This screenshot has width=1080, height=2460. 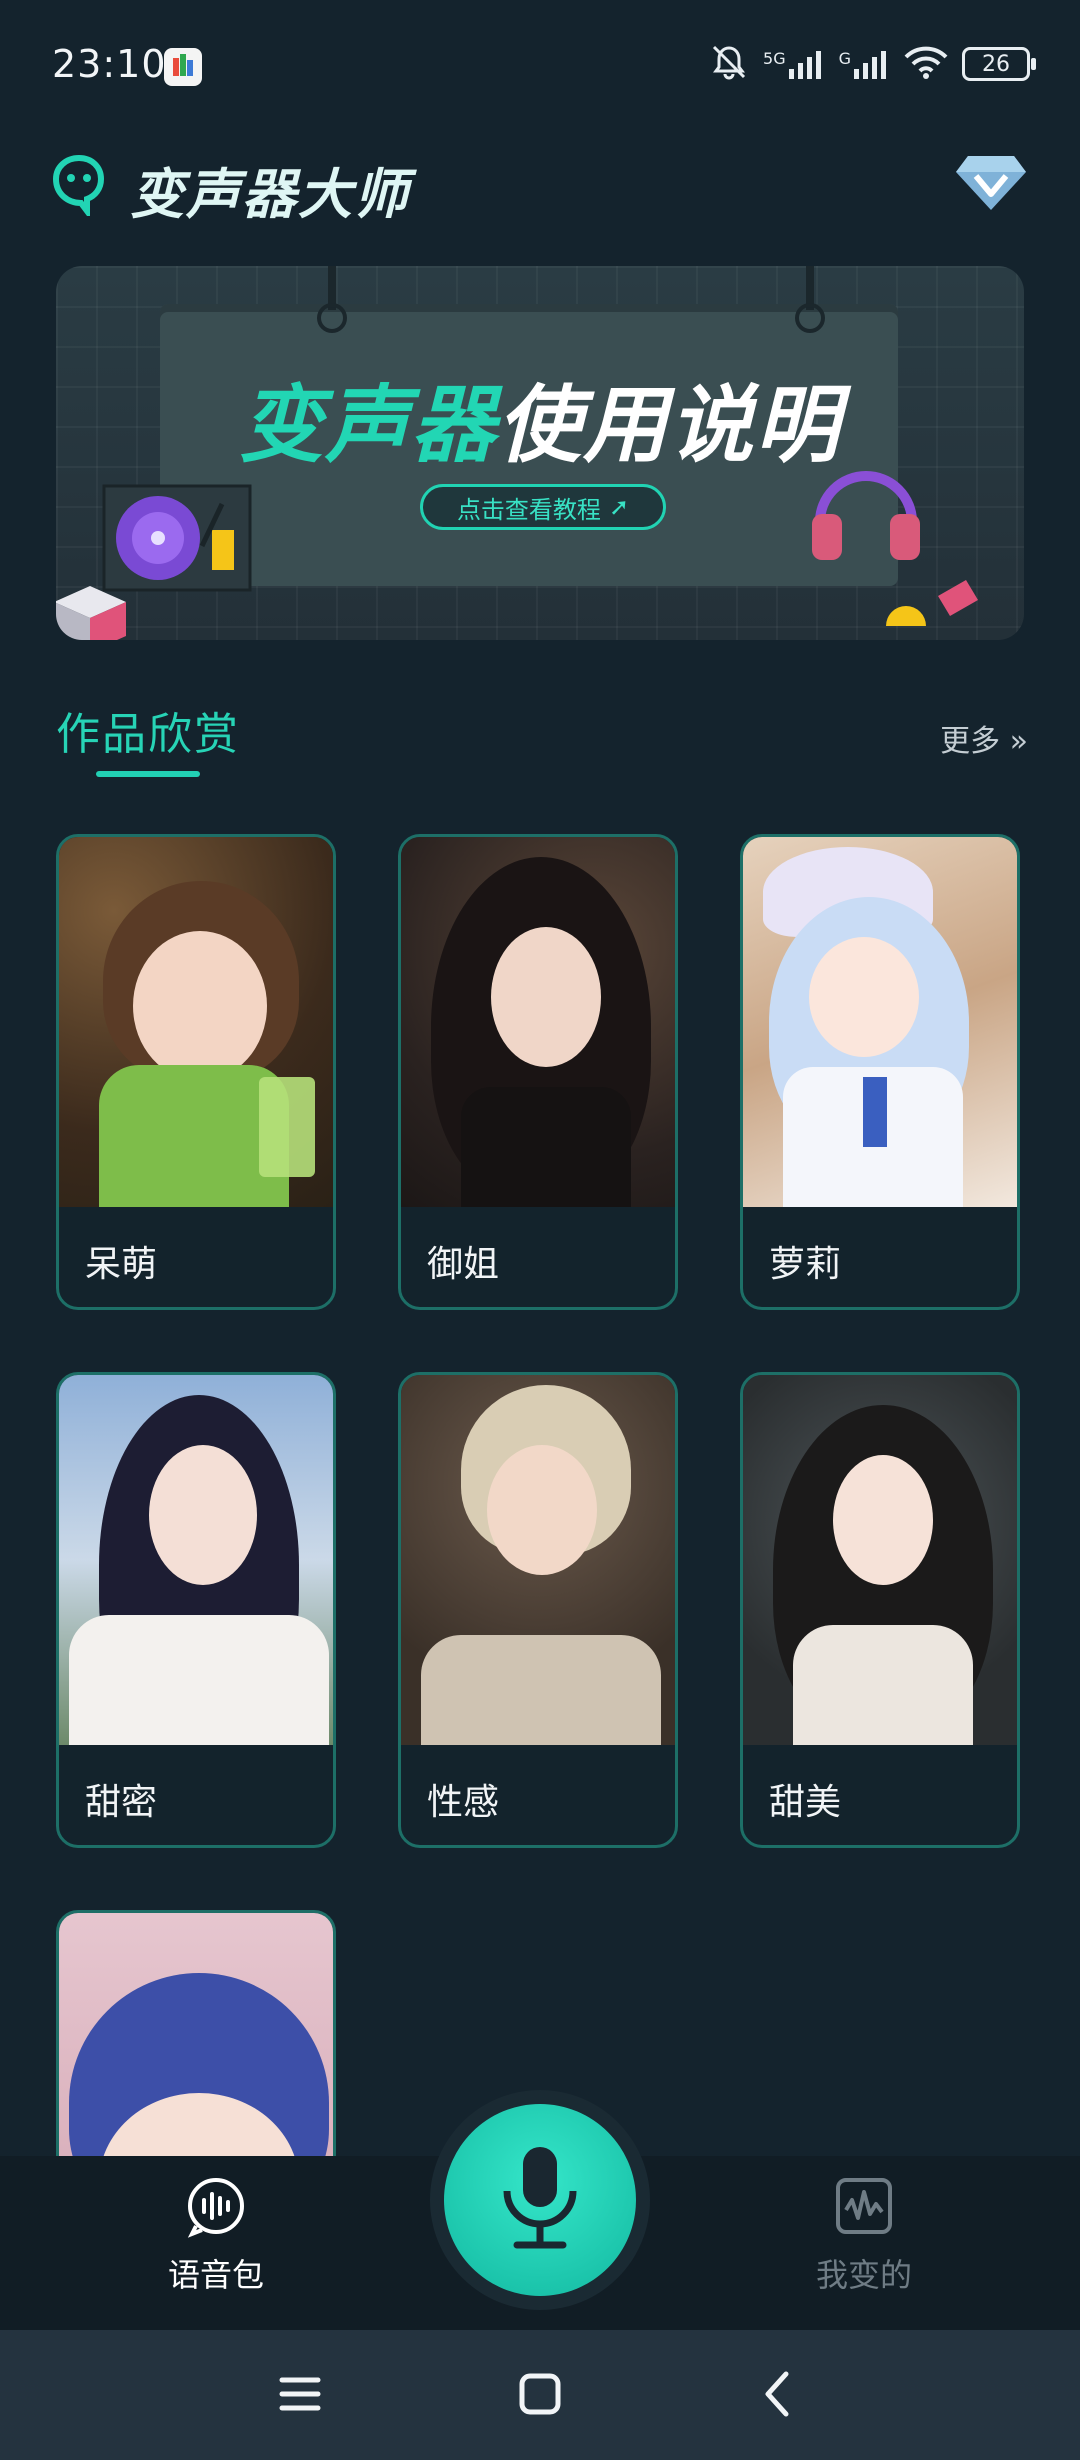 I want to click on voice-pack-icon, so click(x=216, y=2206).